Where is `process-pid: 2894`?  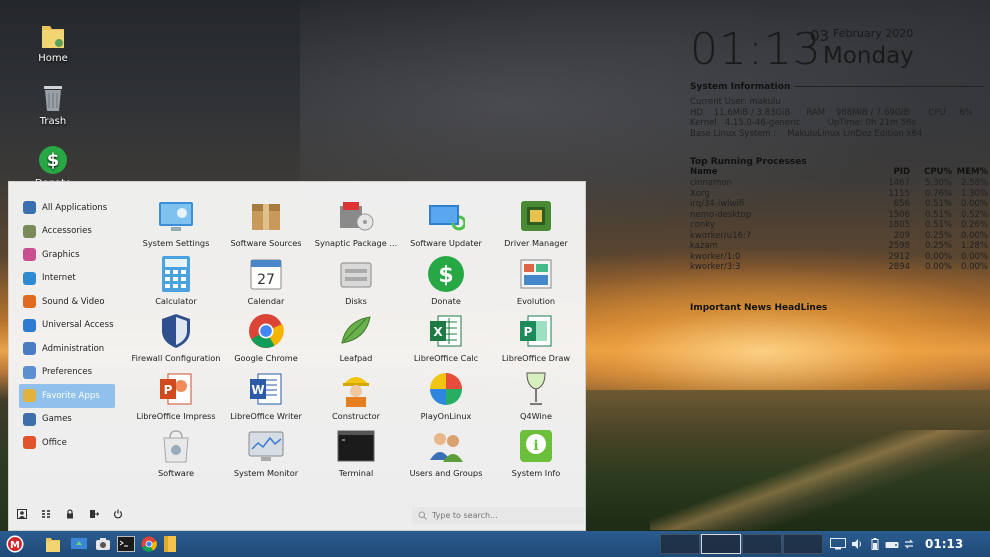 process-pid: 2894 is located at coordinates (899, 267).